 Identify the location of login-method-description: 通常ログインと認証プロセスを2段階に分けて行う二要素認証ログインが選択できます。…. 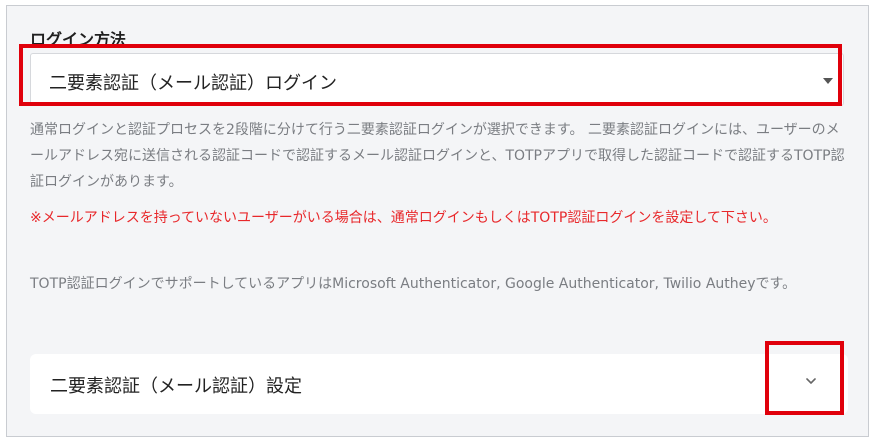
(437, 156).